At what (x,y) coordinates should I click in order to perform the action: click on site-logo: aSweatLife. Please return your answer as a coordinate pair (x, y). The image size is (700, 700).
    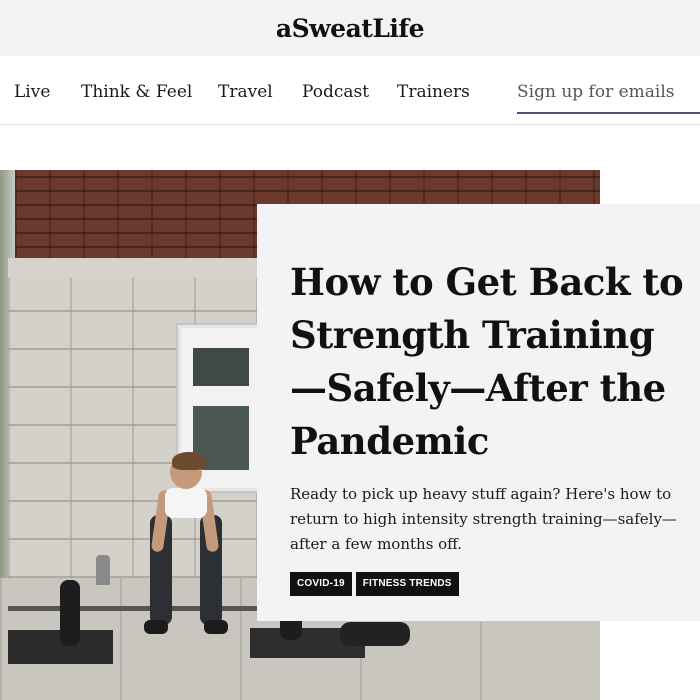
    Looking at the image, I should click on (350, 28).